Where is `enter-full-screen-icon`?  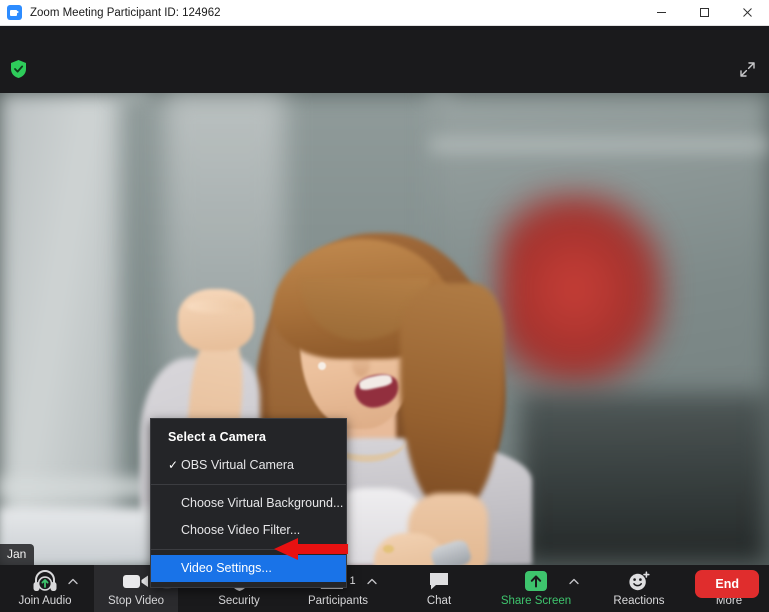 enter-full-screen-icon is located at coordinates (747, 69).